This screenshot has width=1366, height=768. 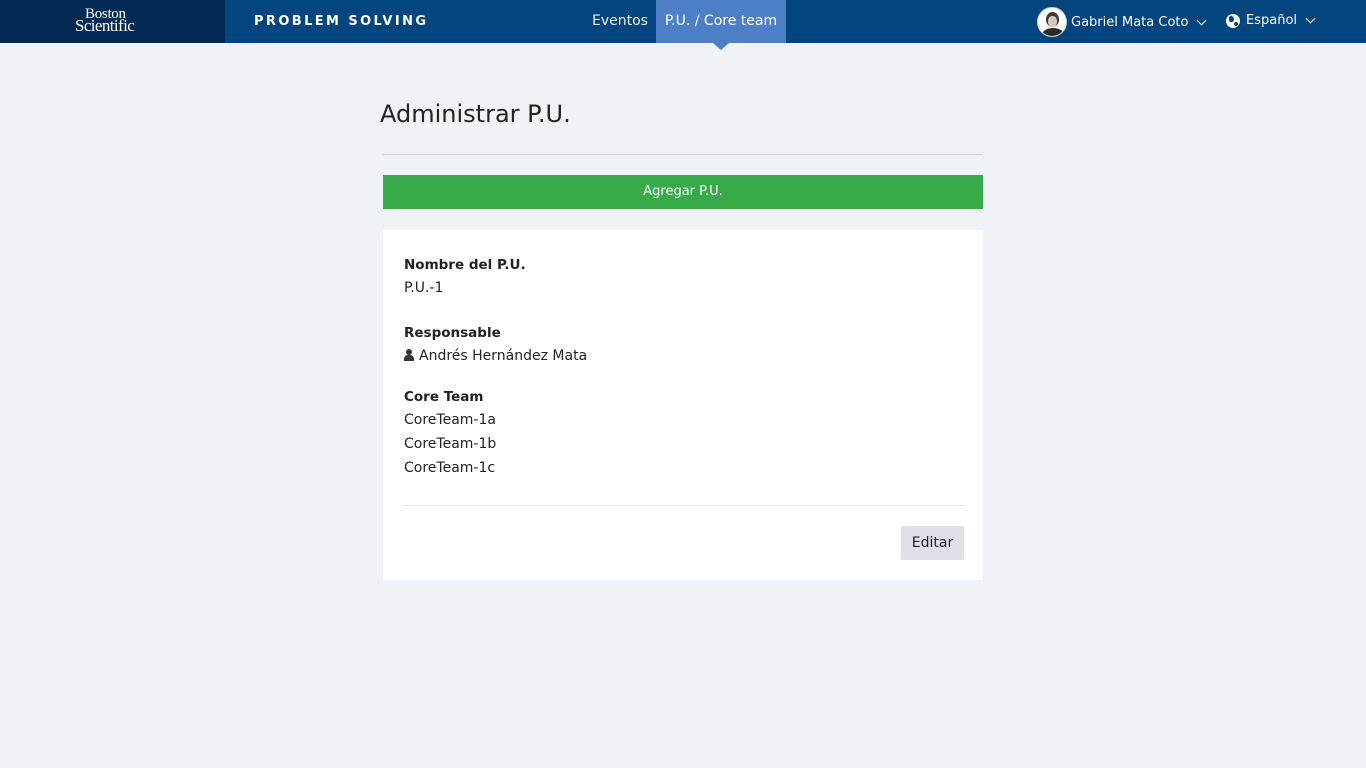 I want to click on core-team-item: CoreTeam-1a, so click(x=450, y=420).